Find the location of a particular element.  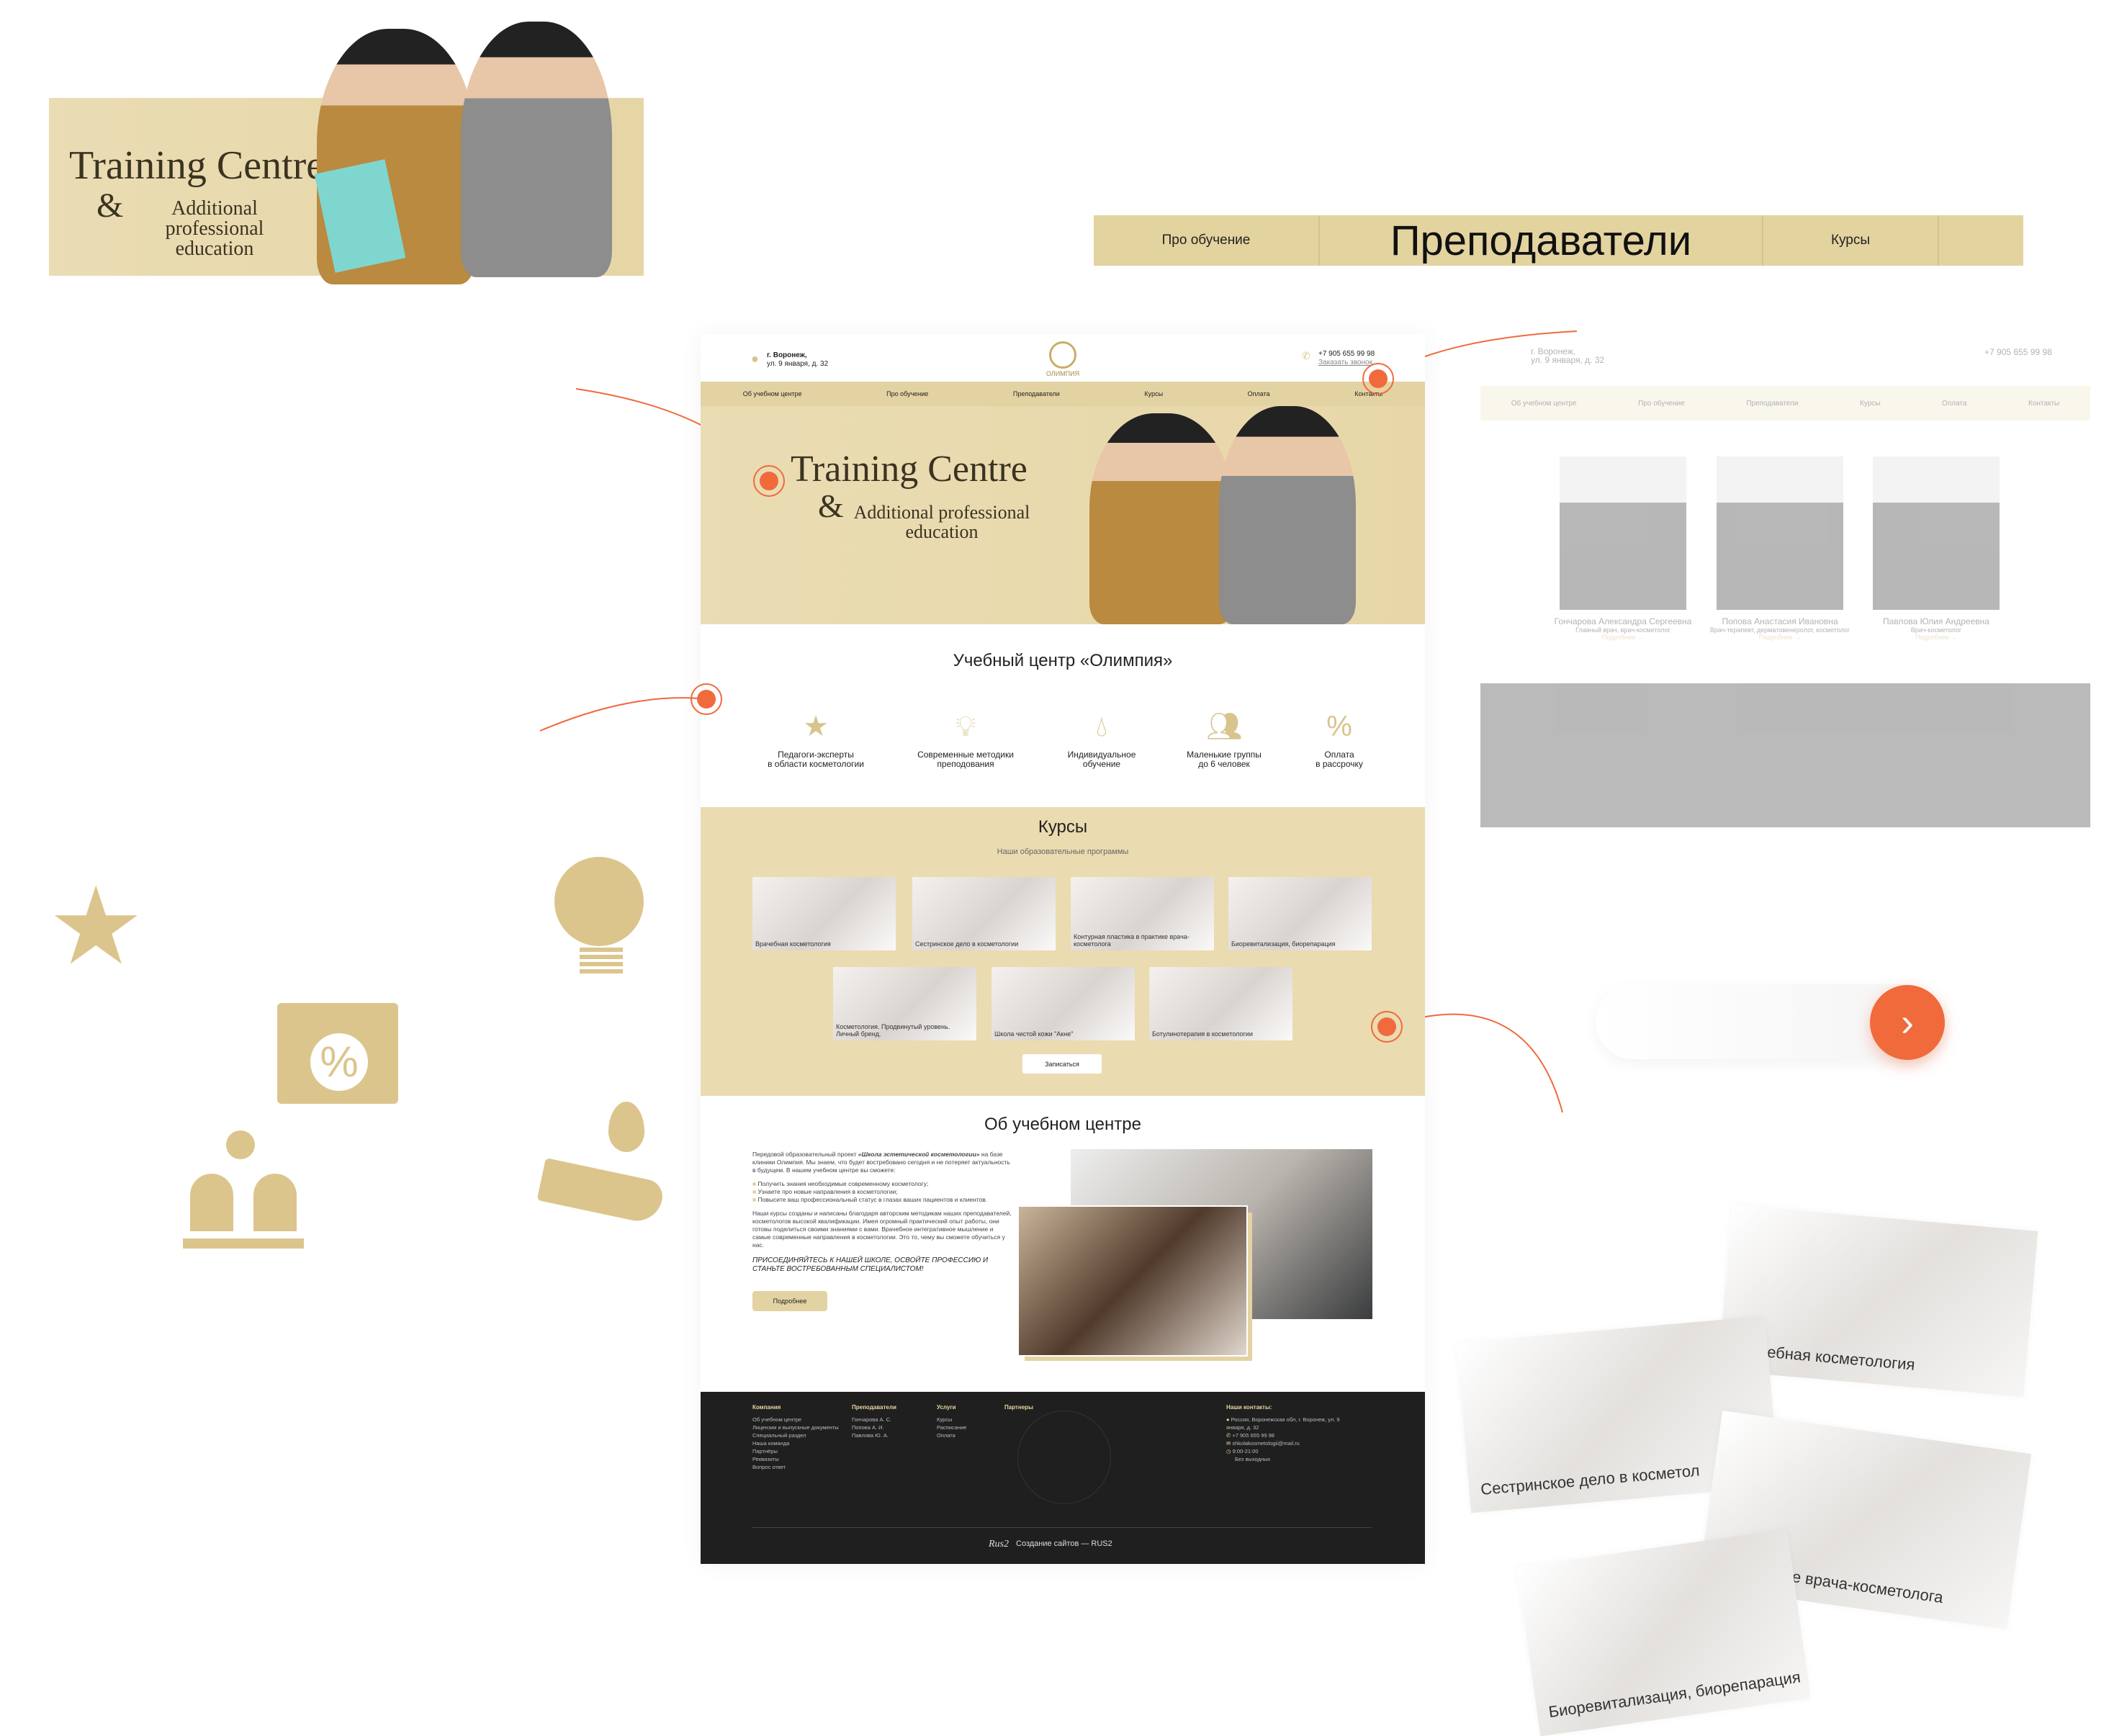

footer-link: Гончарова А. С. is located at coordinates (874, 1420).